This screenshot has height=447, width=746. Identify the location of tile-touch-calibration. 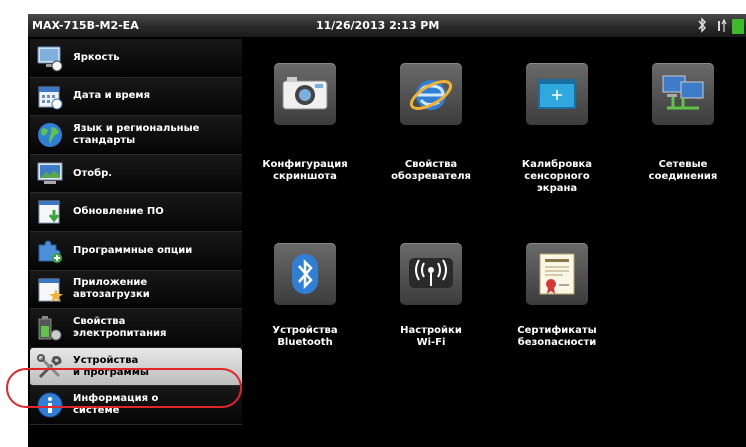
(557, 94).